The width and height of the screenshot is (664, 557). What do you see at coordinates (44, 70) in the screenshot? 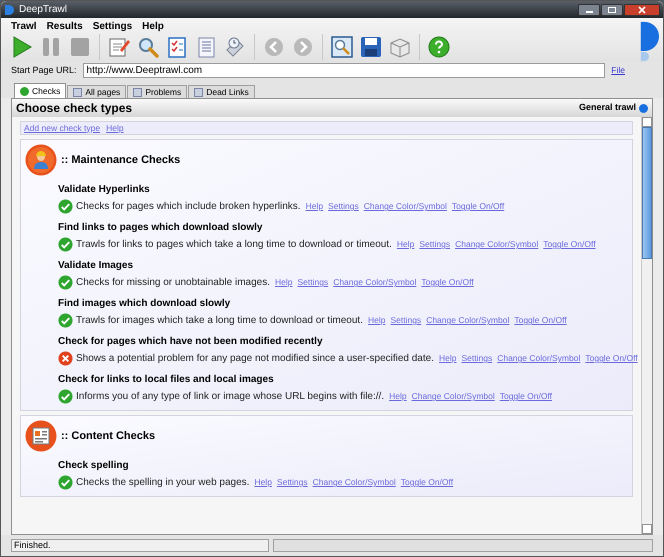
I see `url-label: Start Page URL:` at bounding box center [44, 70].